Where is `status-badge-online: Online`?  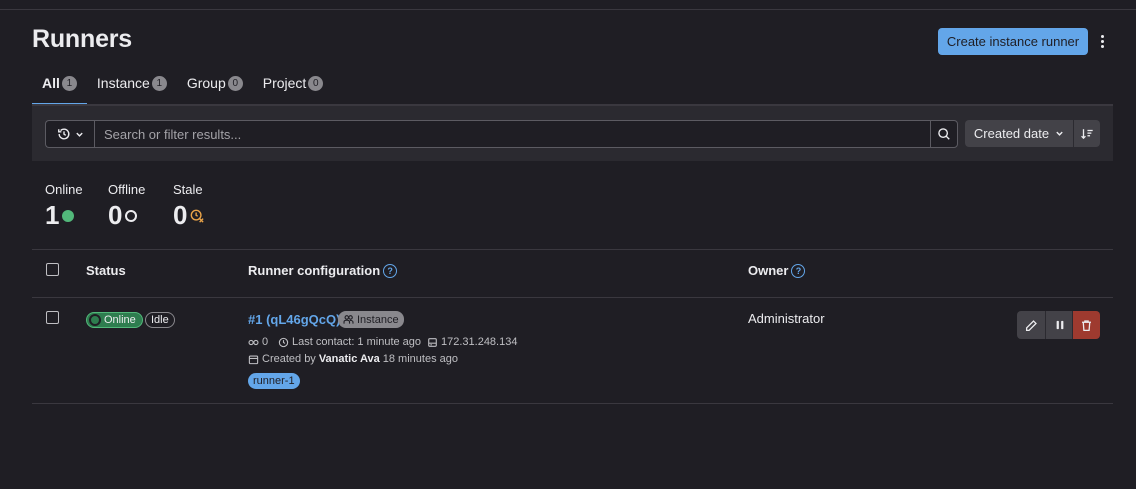
status-badge-online: Online is located at coordinates (114, 320).